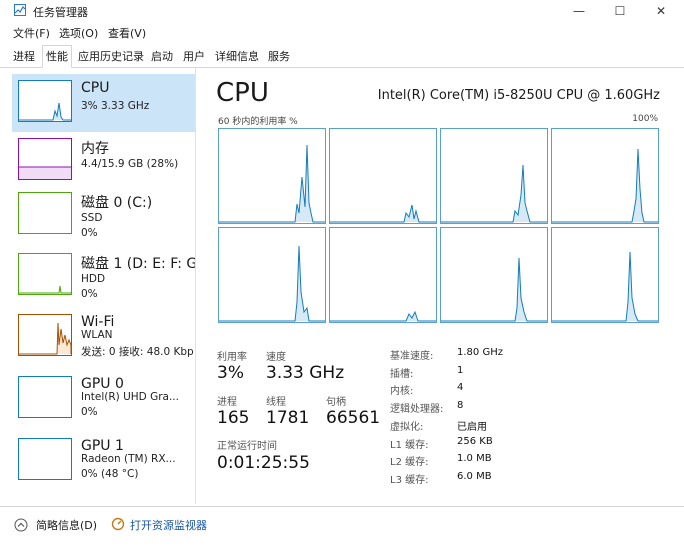 The height and width of the screenshot is (547, 684). Describe the element at coordinates (247, 446) in the screenshot. I see `uptime-label: 正常运行时间` at that location.